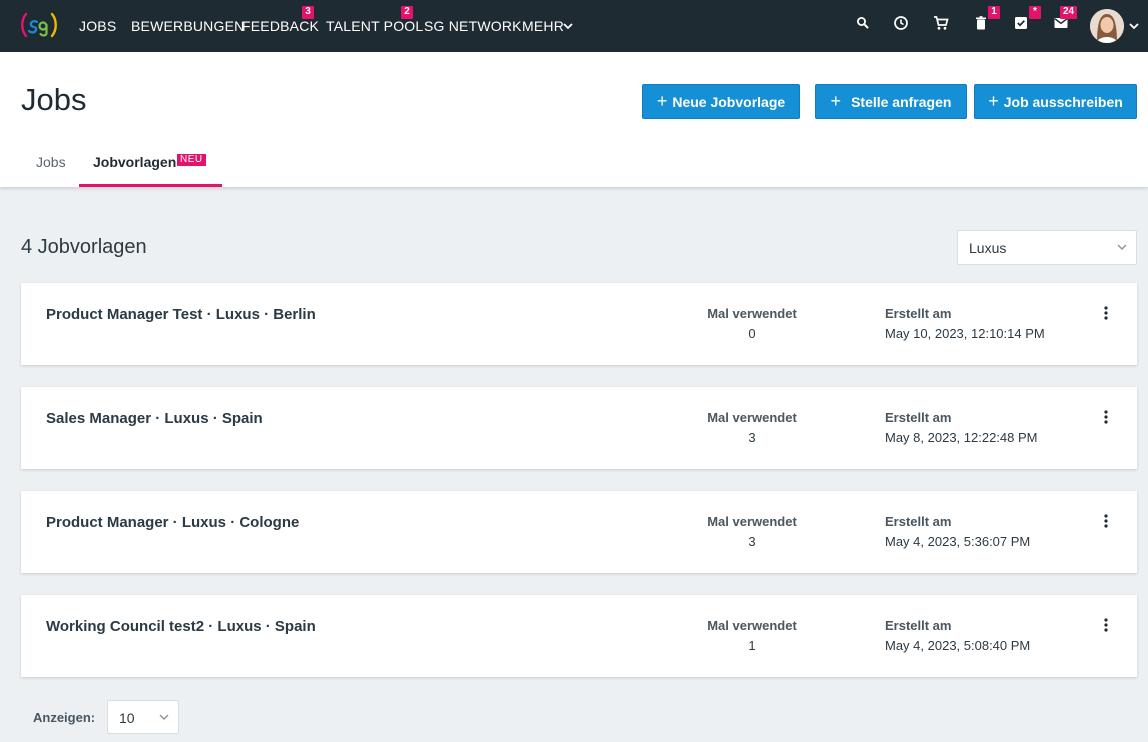  Describe the element at coordinates (374, 26) in the screenshot. I see `nav-talent-pool: TALENT POOL` at that location.